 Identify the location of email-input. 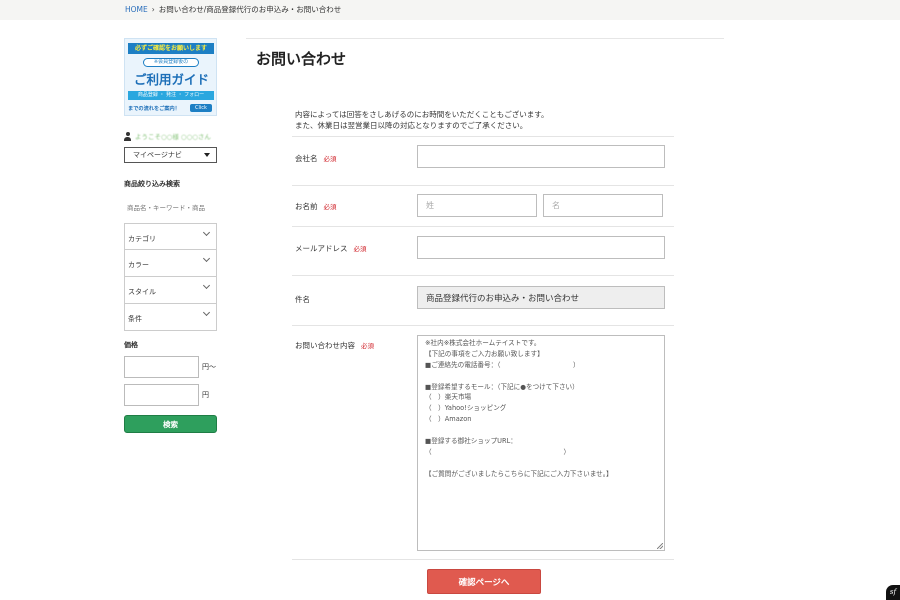
(541, 247).